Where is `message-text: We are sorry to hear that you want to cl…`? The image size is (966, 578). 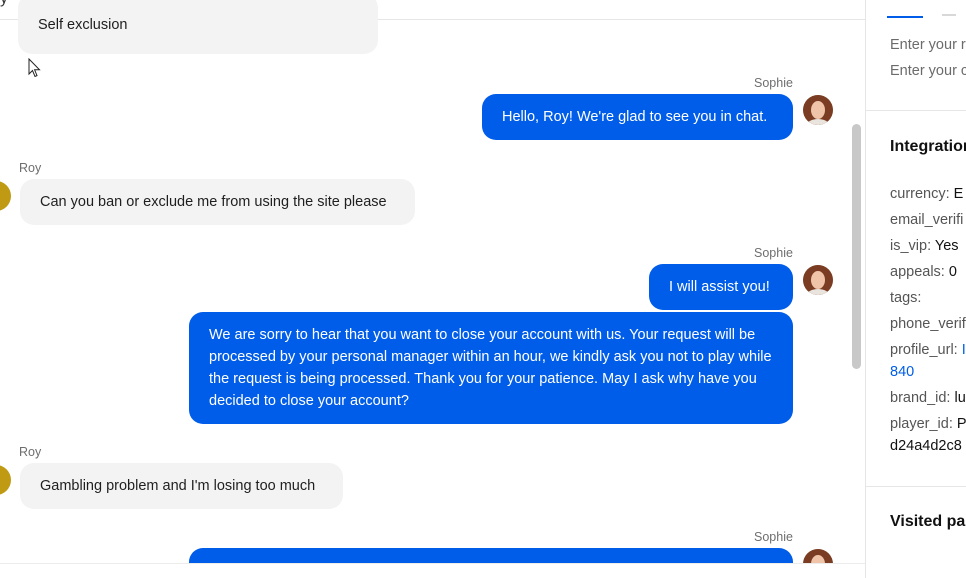 message-text: We are sorry to hear that you want to cl… is located at coordinates (490, 368).